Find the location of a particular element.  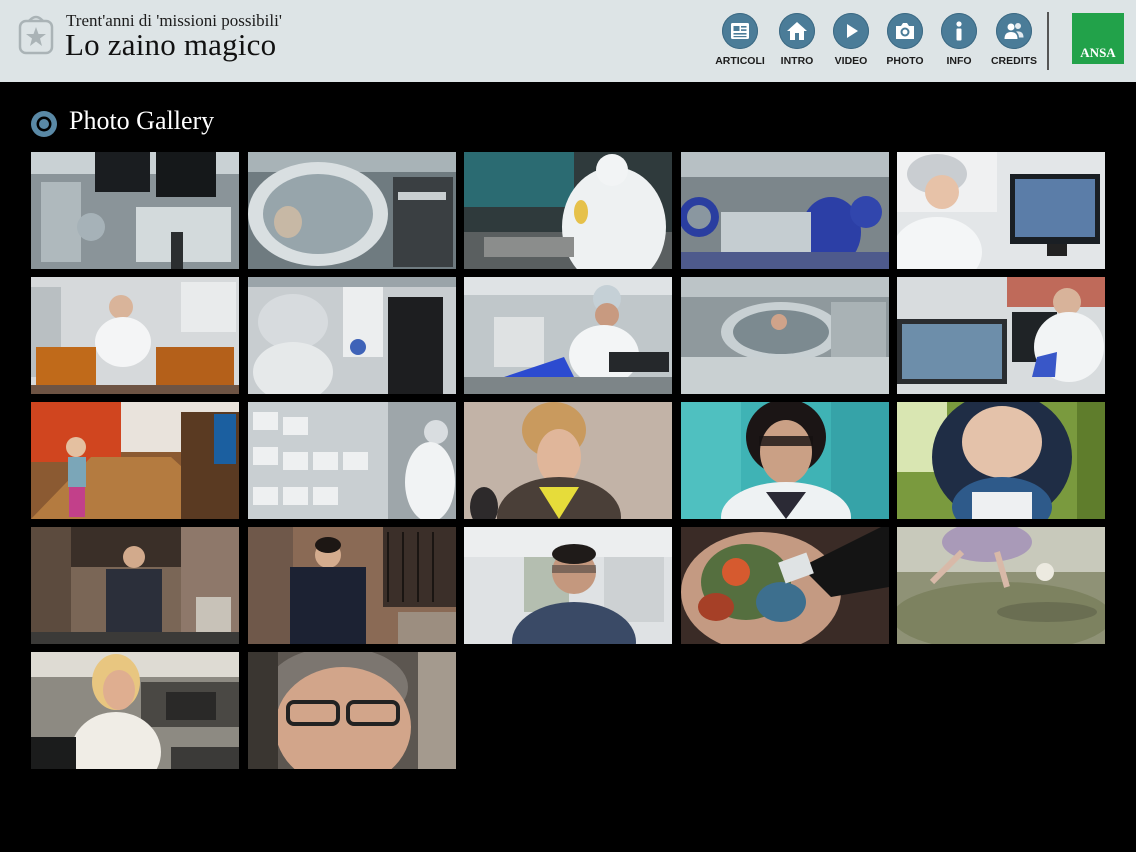

header-divider is located at coordinates (1048, 41).